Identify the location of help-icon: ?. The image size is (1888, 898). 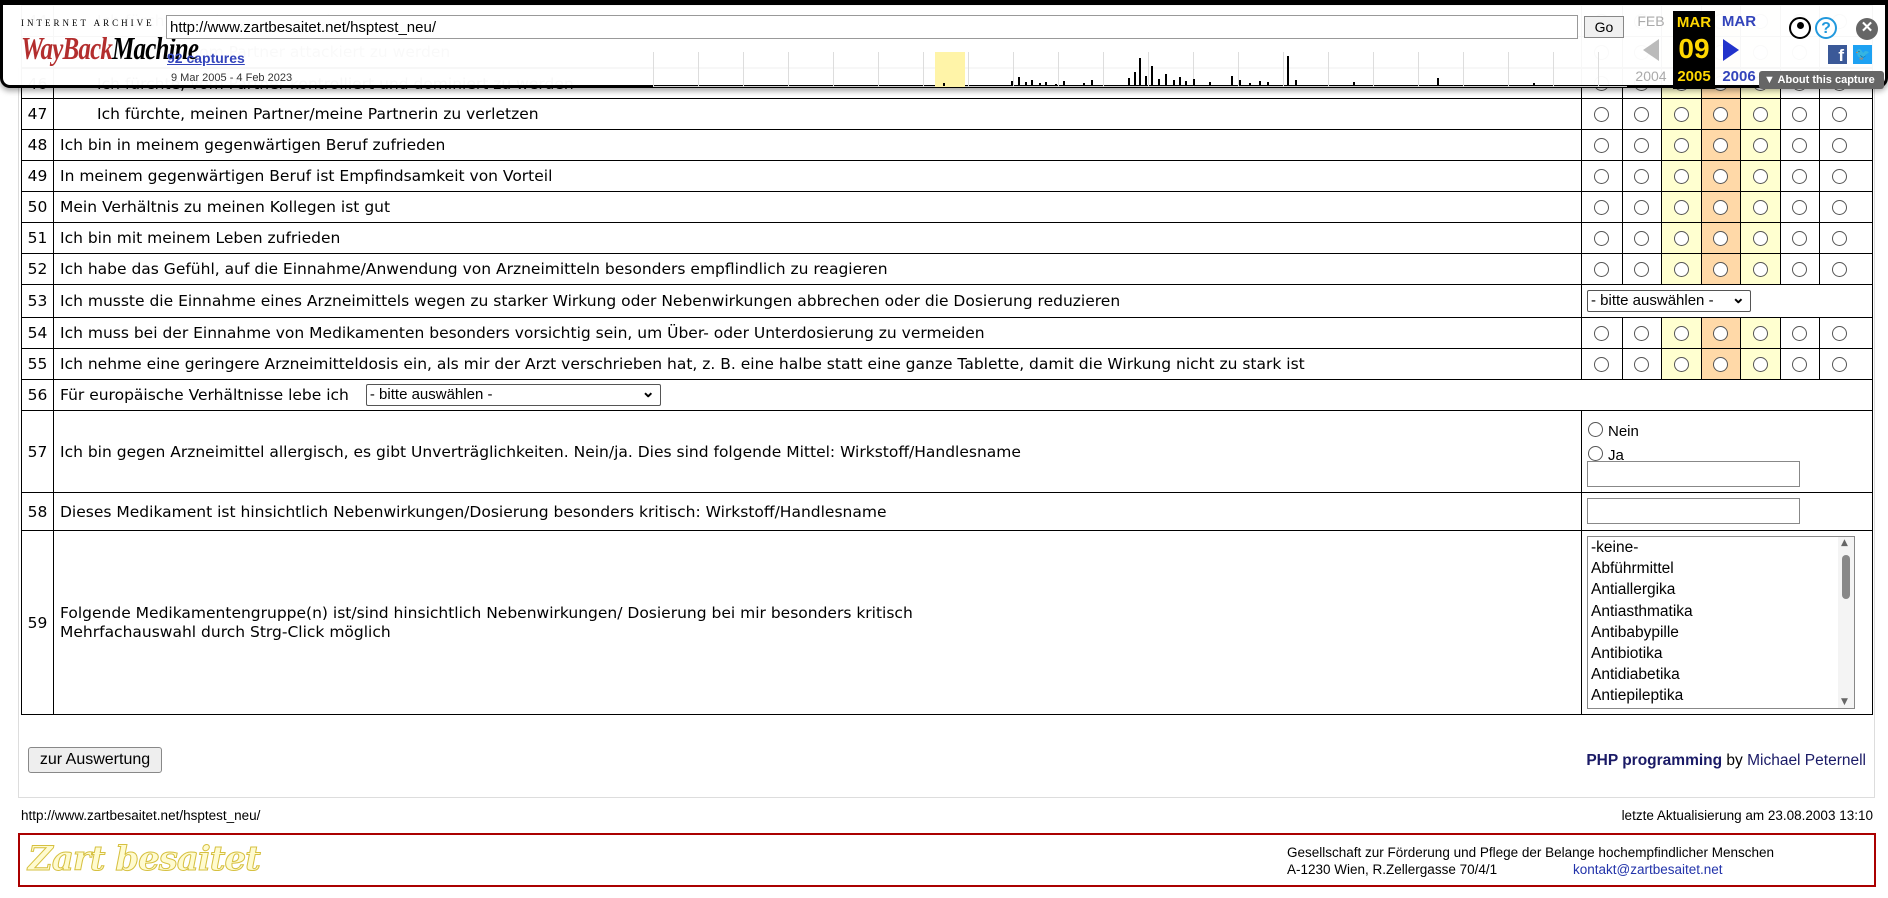
(1826, 28).